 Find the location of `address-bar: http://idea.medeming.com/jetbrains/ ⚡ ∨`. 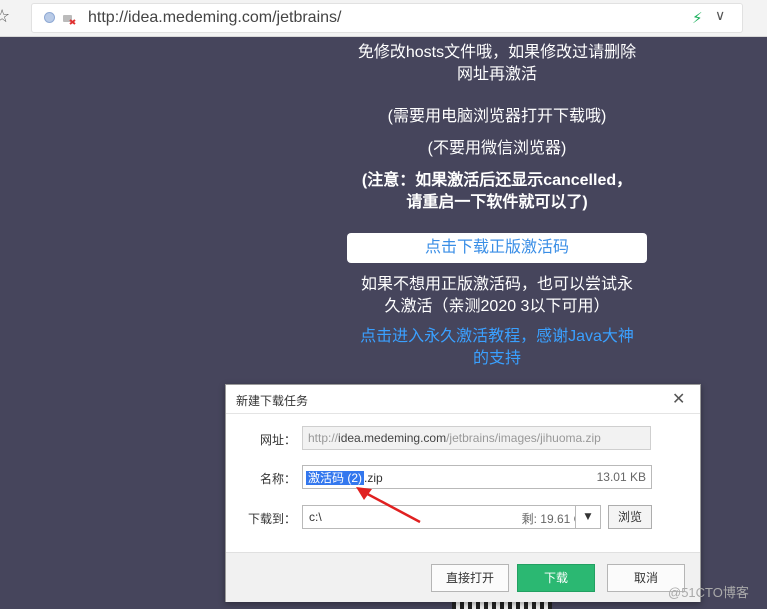

address-bar: http://idea.medeming.com/jetbrains/ ⚡ ∨ is located at coordinates (387, 18).